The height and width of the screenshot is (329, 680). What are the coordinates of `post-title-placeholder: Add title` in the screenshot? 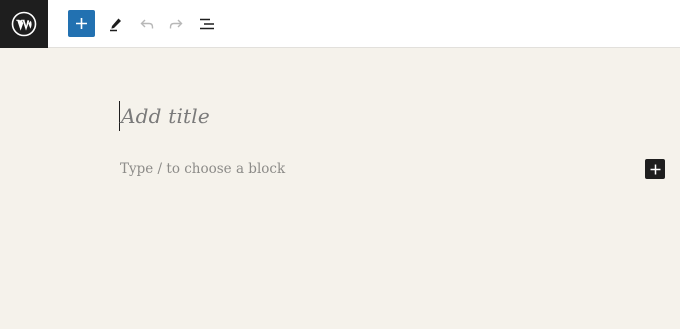 It's located at (165, 116).